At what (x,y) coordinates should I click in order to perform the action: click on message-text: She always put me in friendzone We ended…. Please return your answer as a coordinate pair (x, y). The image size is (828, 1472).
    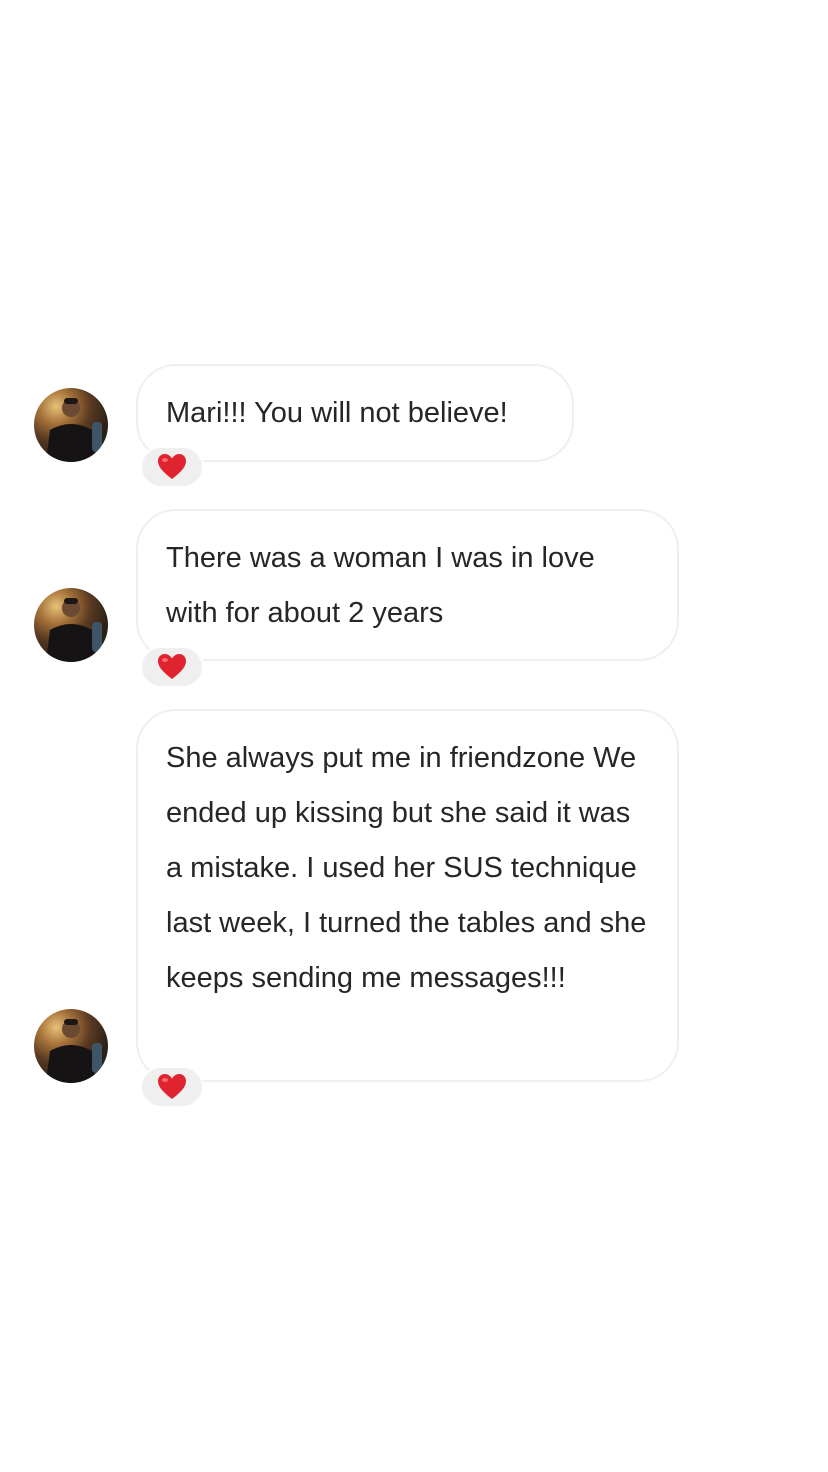
    Looking at the image, I should click on (406, 868).